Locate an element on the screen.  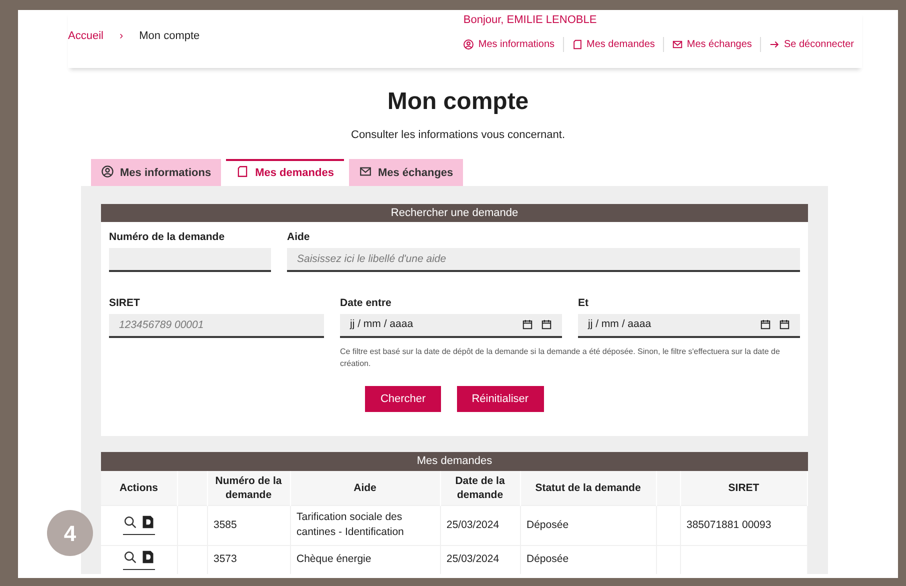
table-cell: Chèque énergie is located at coordinates (365, 559).